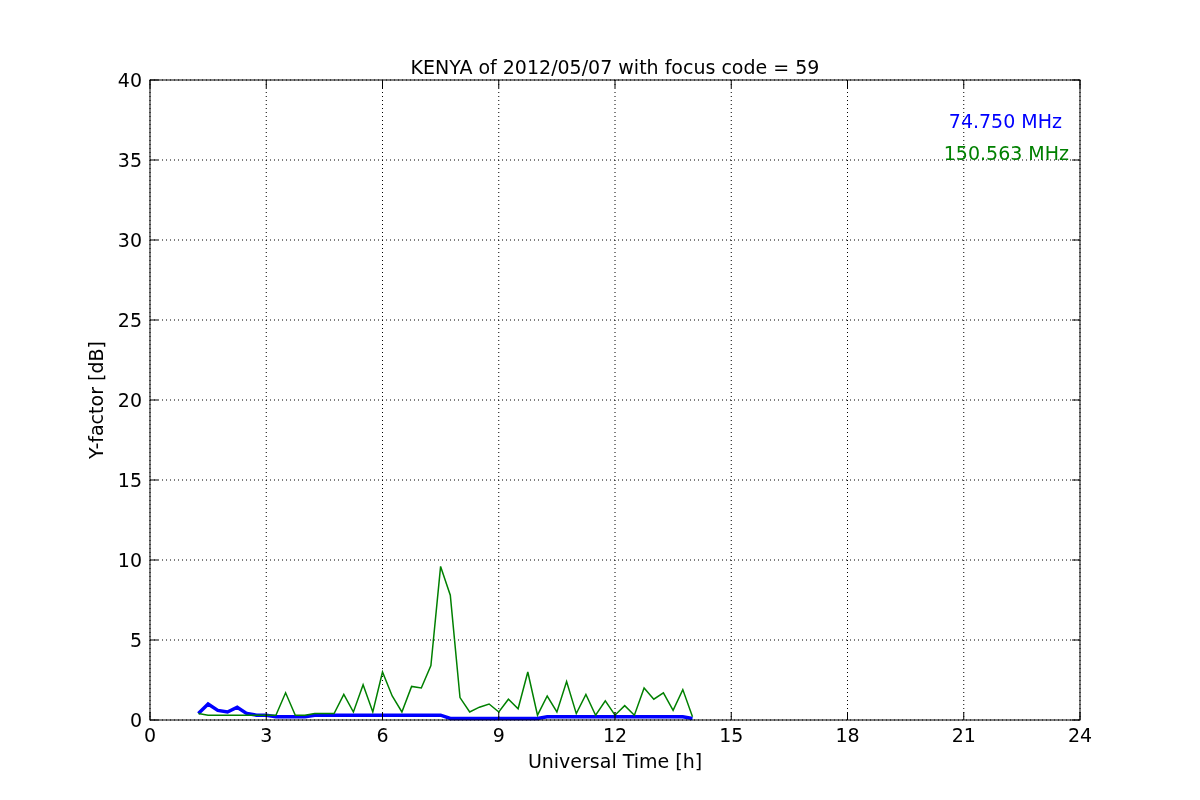  I want to click on legend-label: 150.563 MHz, so click(1006, 153).